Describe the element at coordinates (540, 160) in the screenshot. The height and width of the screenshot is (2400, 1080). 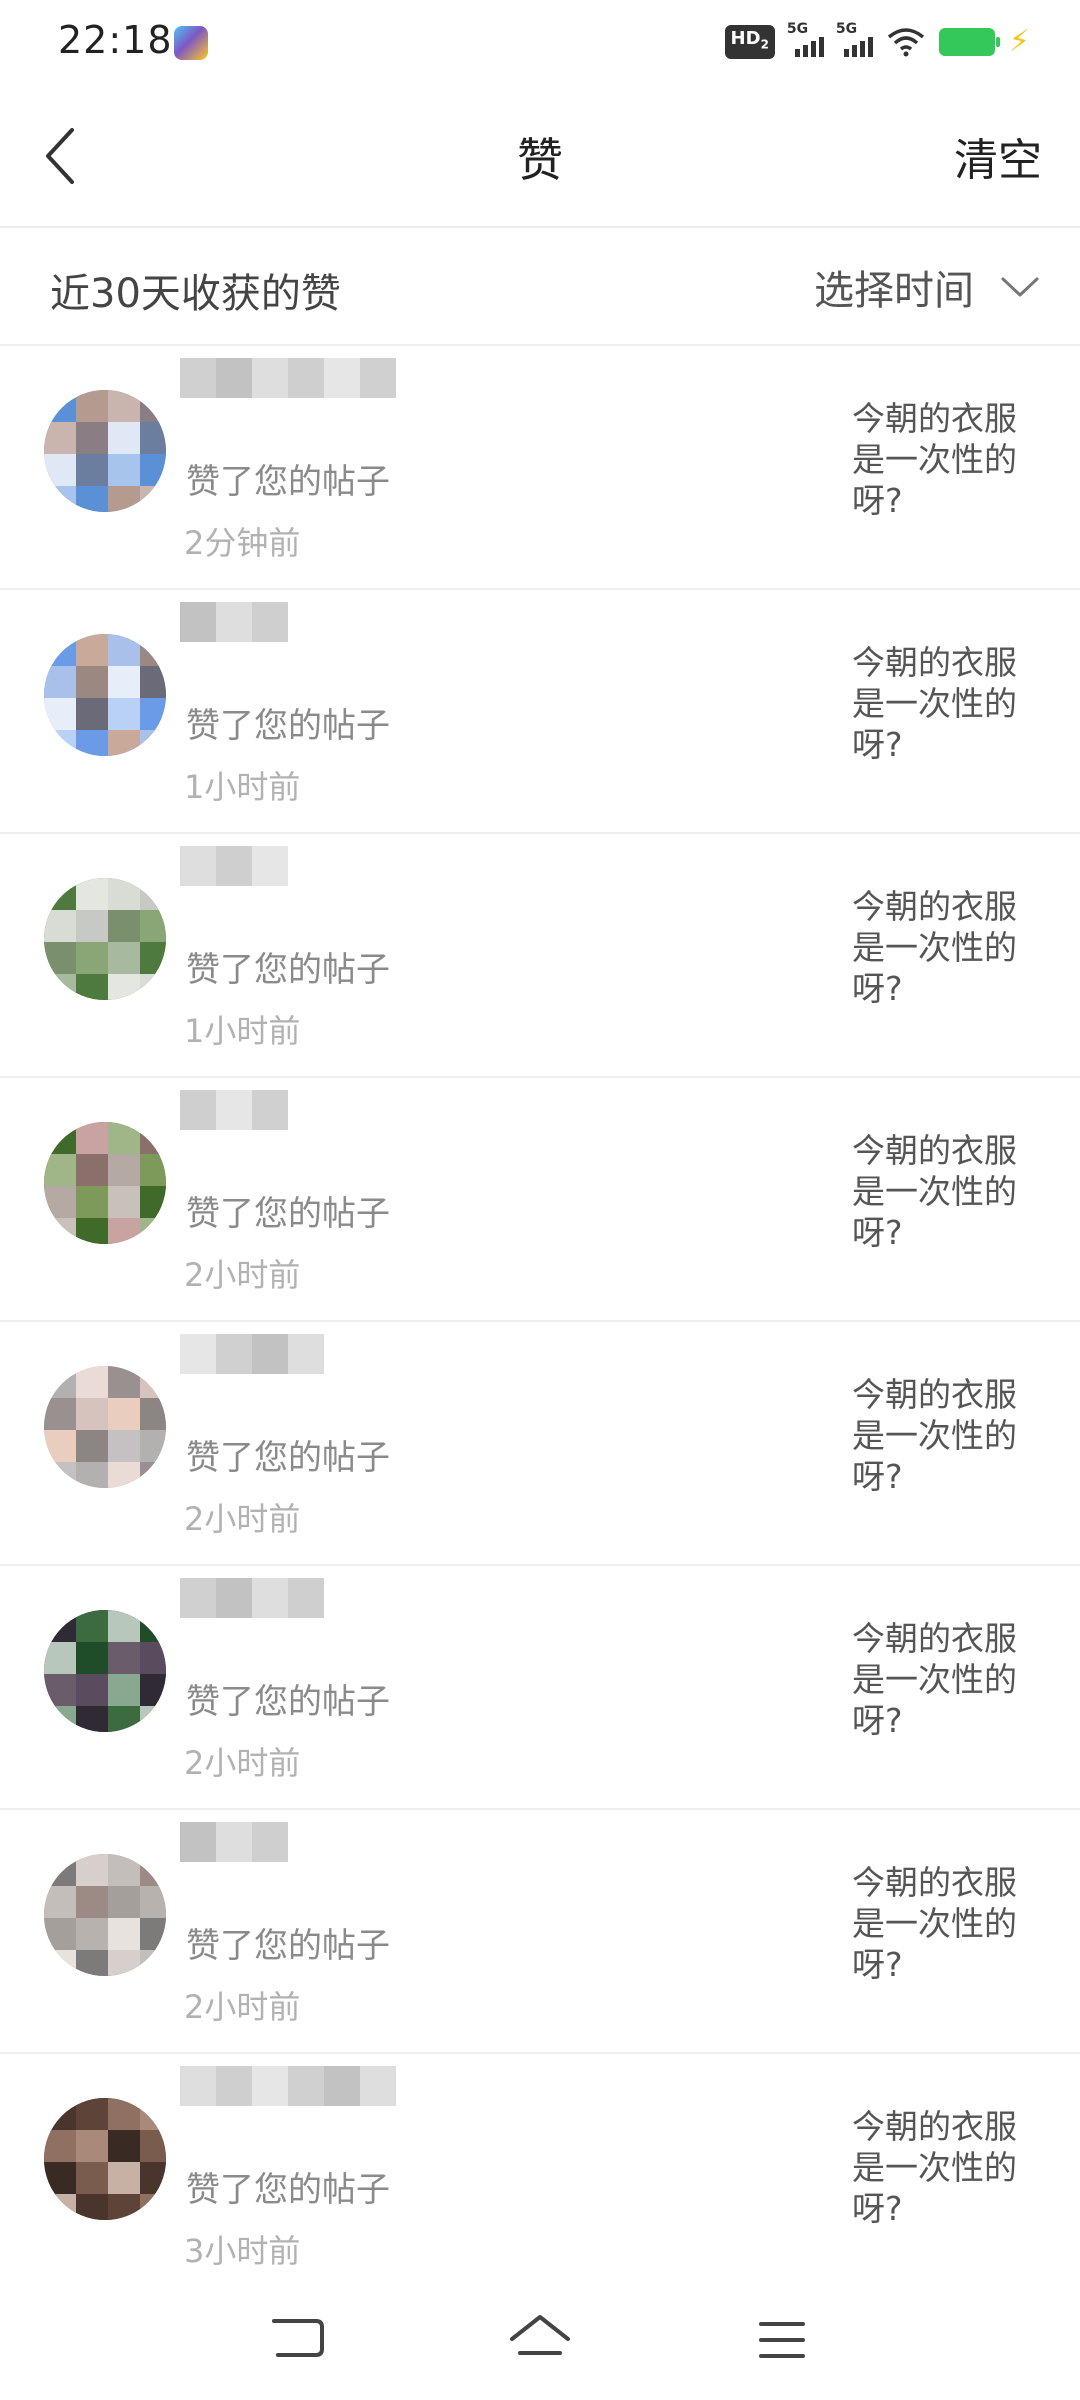
I see `page-title: 赞` at that location.